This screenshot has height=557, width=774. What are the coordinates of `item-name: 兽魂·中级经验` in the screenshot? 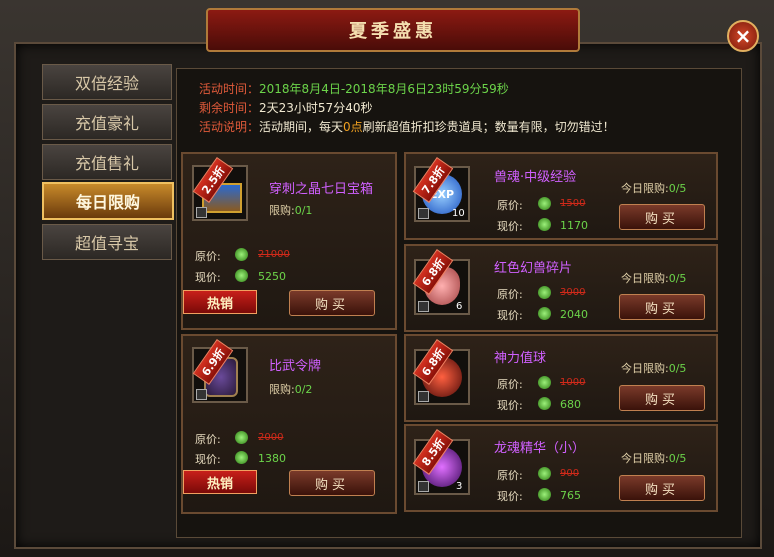 It's located at (535, 177).